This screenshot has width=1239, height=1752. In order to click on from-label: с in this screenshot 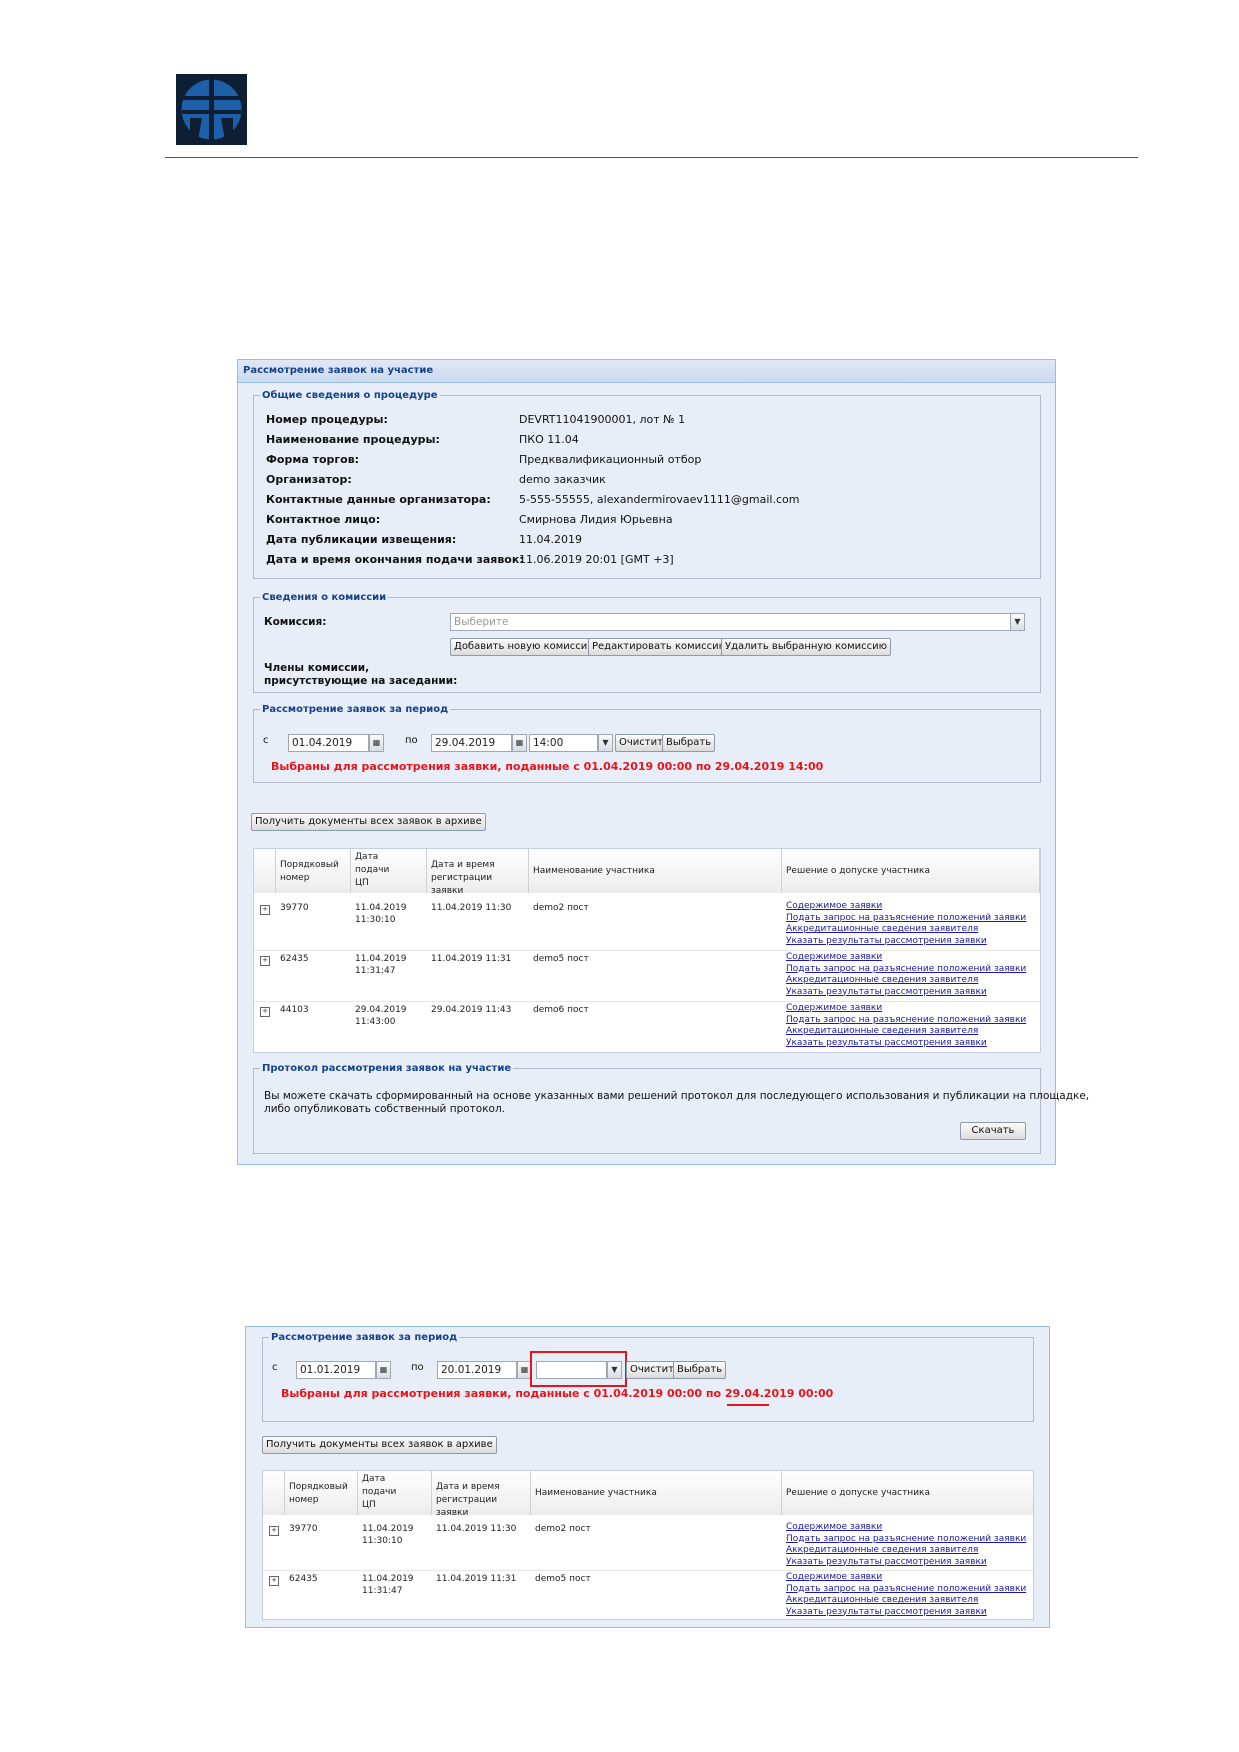, I will do `click(266, 740)`.